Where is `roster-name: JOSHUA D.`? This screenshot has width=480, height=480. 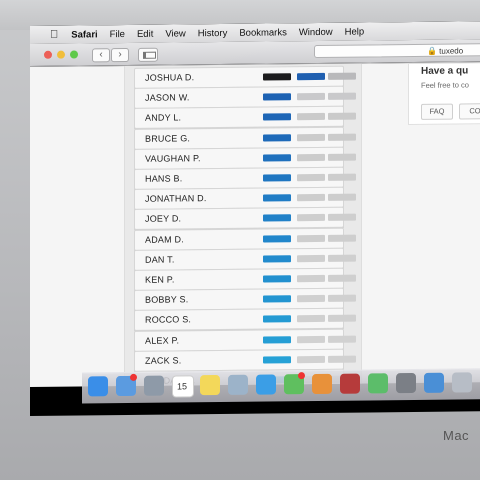
roster-name: JOSHUA D. is located at coordinates (170, 77).